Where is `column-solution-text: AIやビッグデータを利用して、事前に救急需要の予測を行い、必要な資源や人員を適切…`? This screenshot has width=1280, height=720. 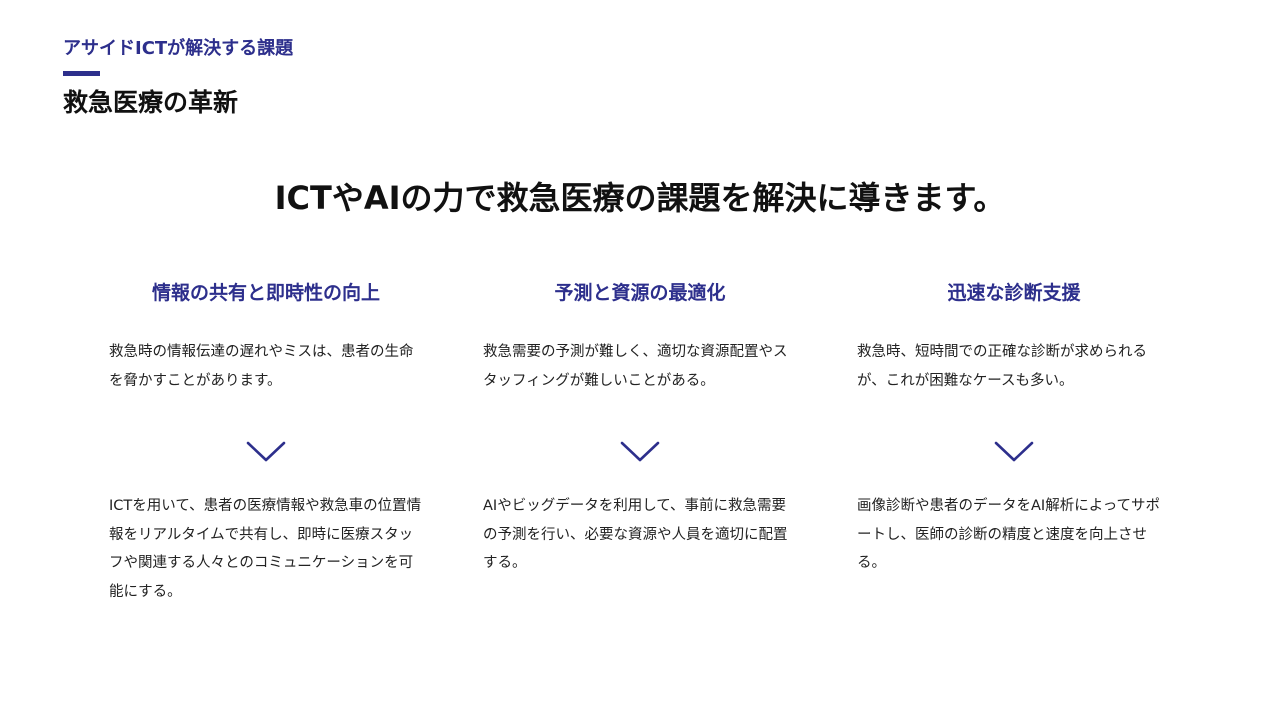 column-solution-text: AIやビッグデータを利用して、事前に救急需要の予測を行い、必要な資源や人員を適切… is located at coordinates (635, 534).